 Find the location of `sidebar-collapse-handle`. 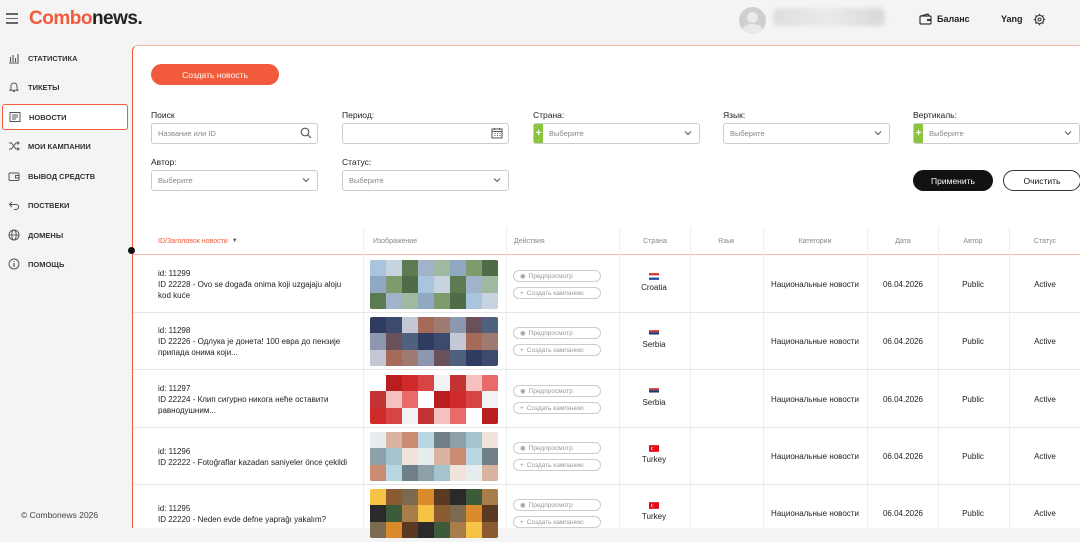

sidebar-collapse-handle is located at coordinates (131, 250).